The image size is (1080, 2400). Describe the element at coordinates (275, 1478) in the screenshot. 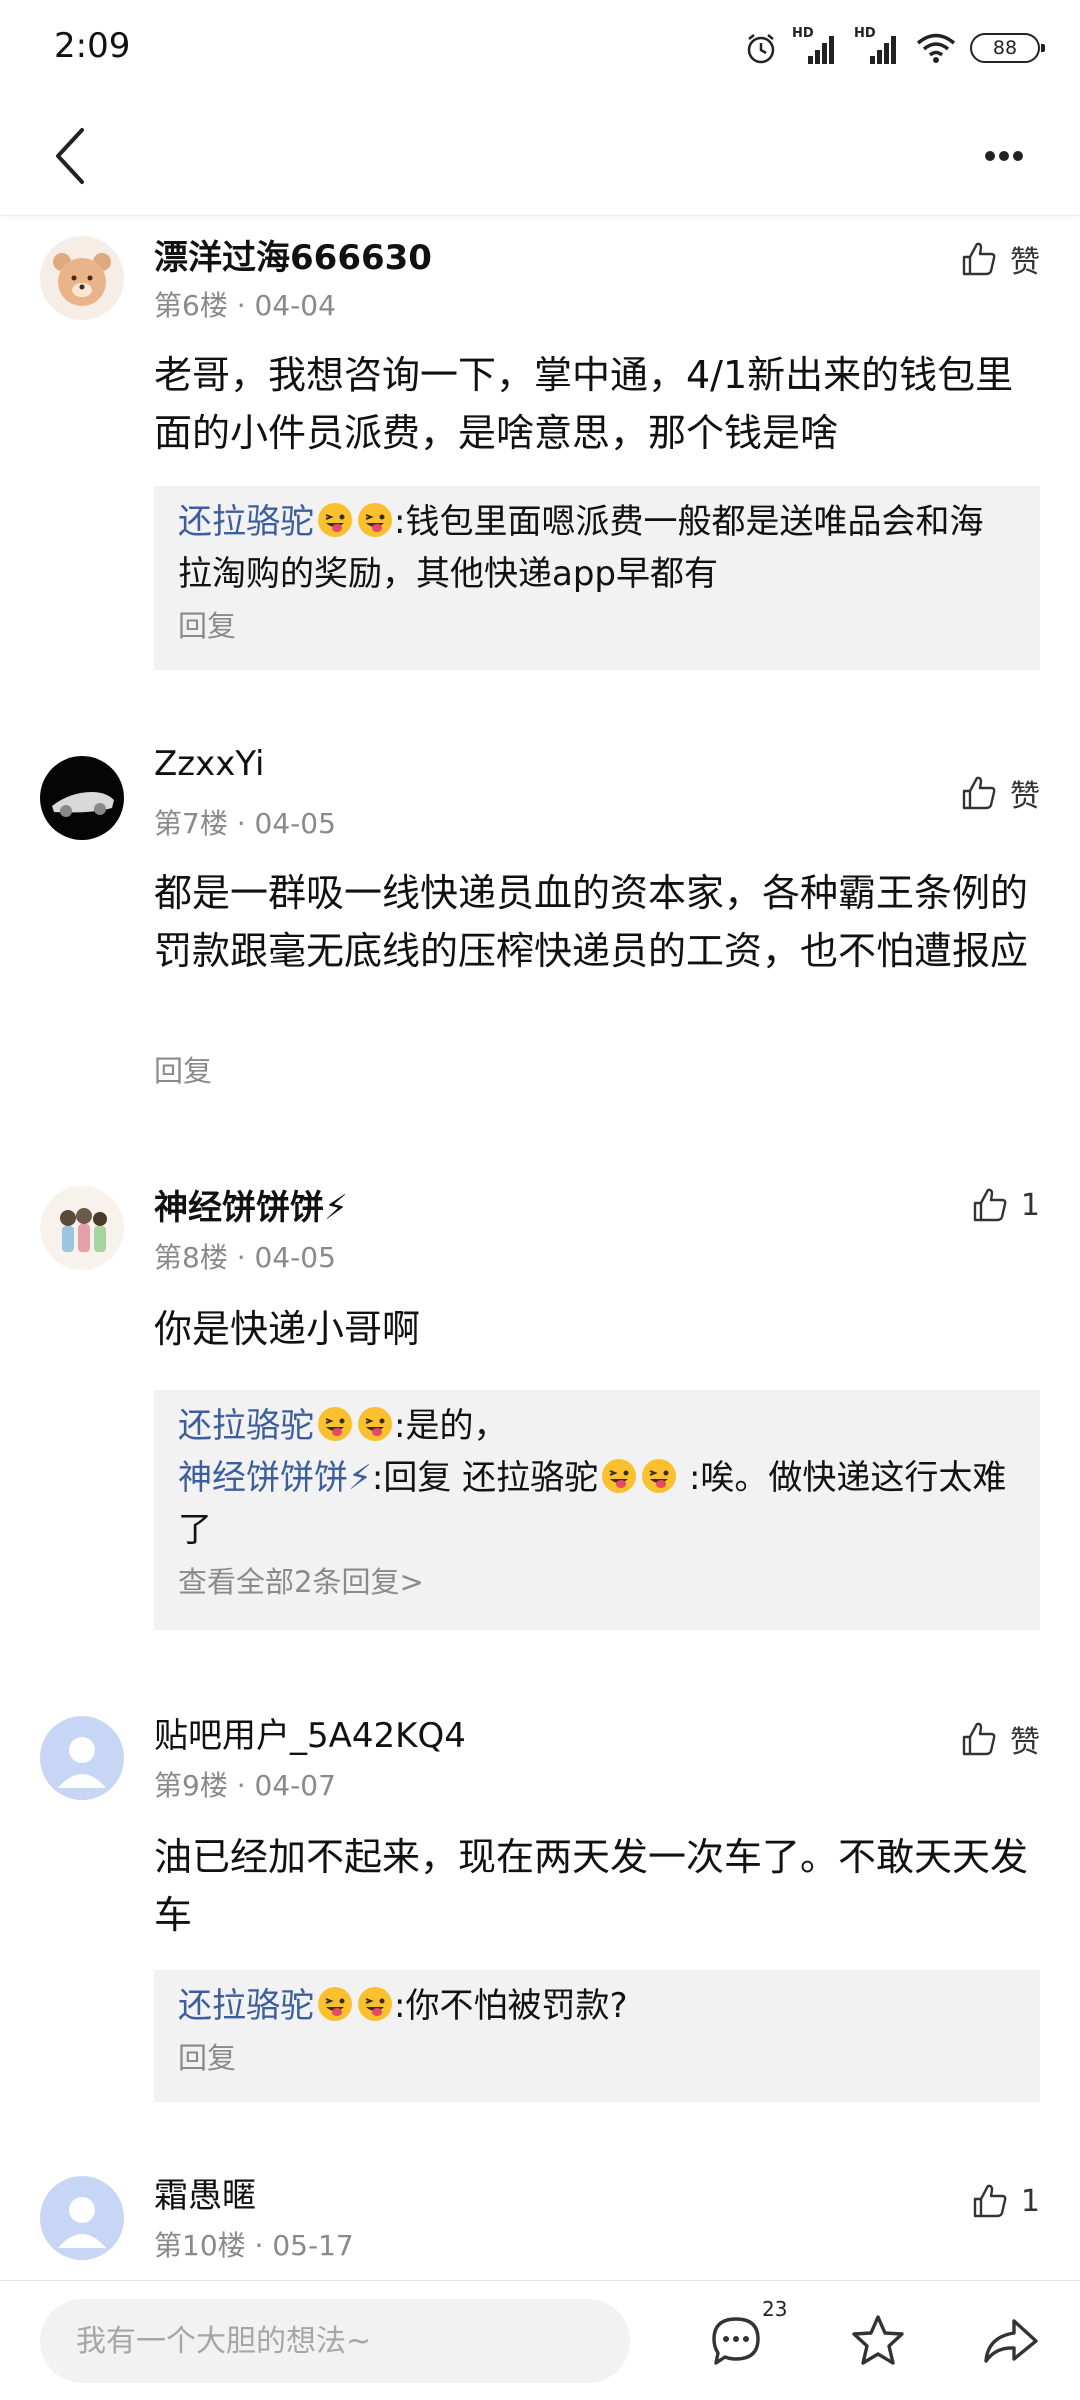

I see `reply-username: 神经饼饼饼⚡` at that location.